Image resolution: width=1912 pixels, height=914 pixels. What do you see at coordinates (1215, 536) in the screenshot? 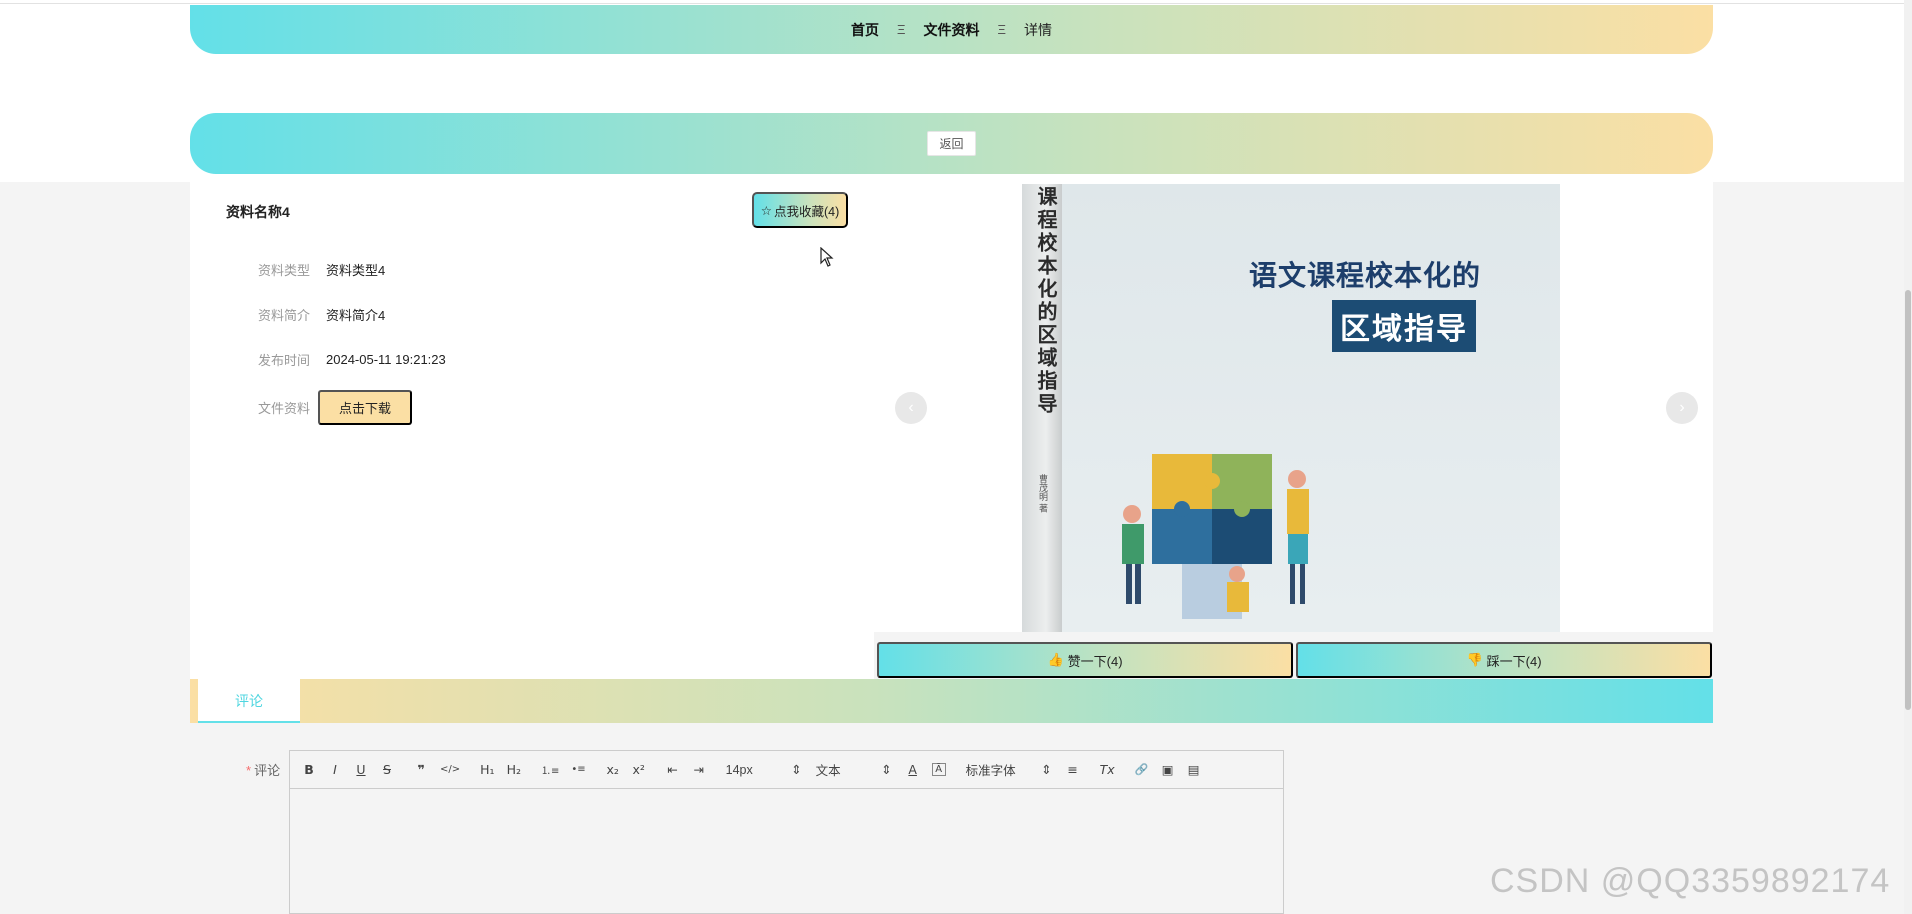
I see `puzzle-illustration` at bounding box center [1215, 536].